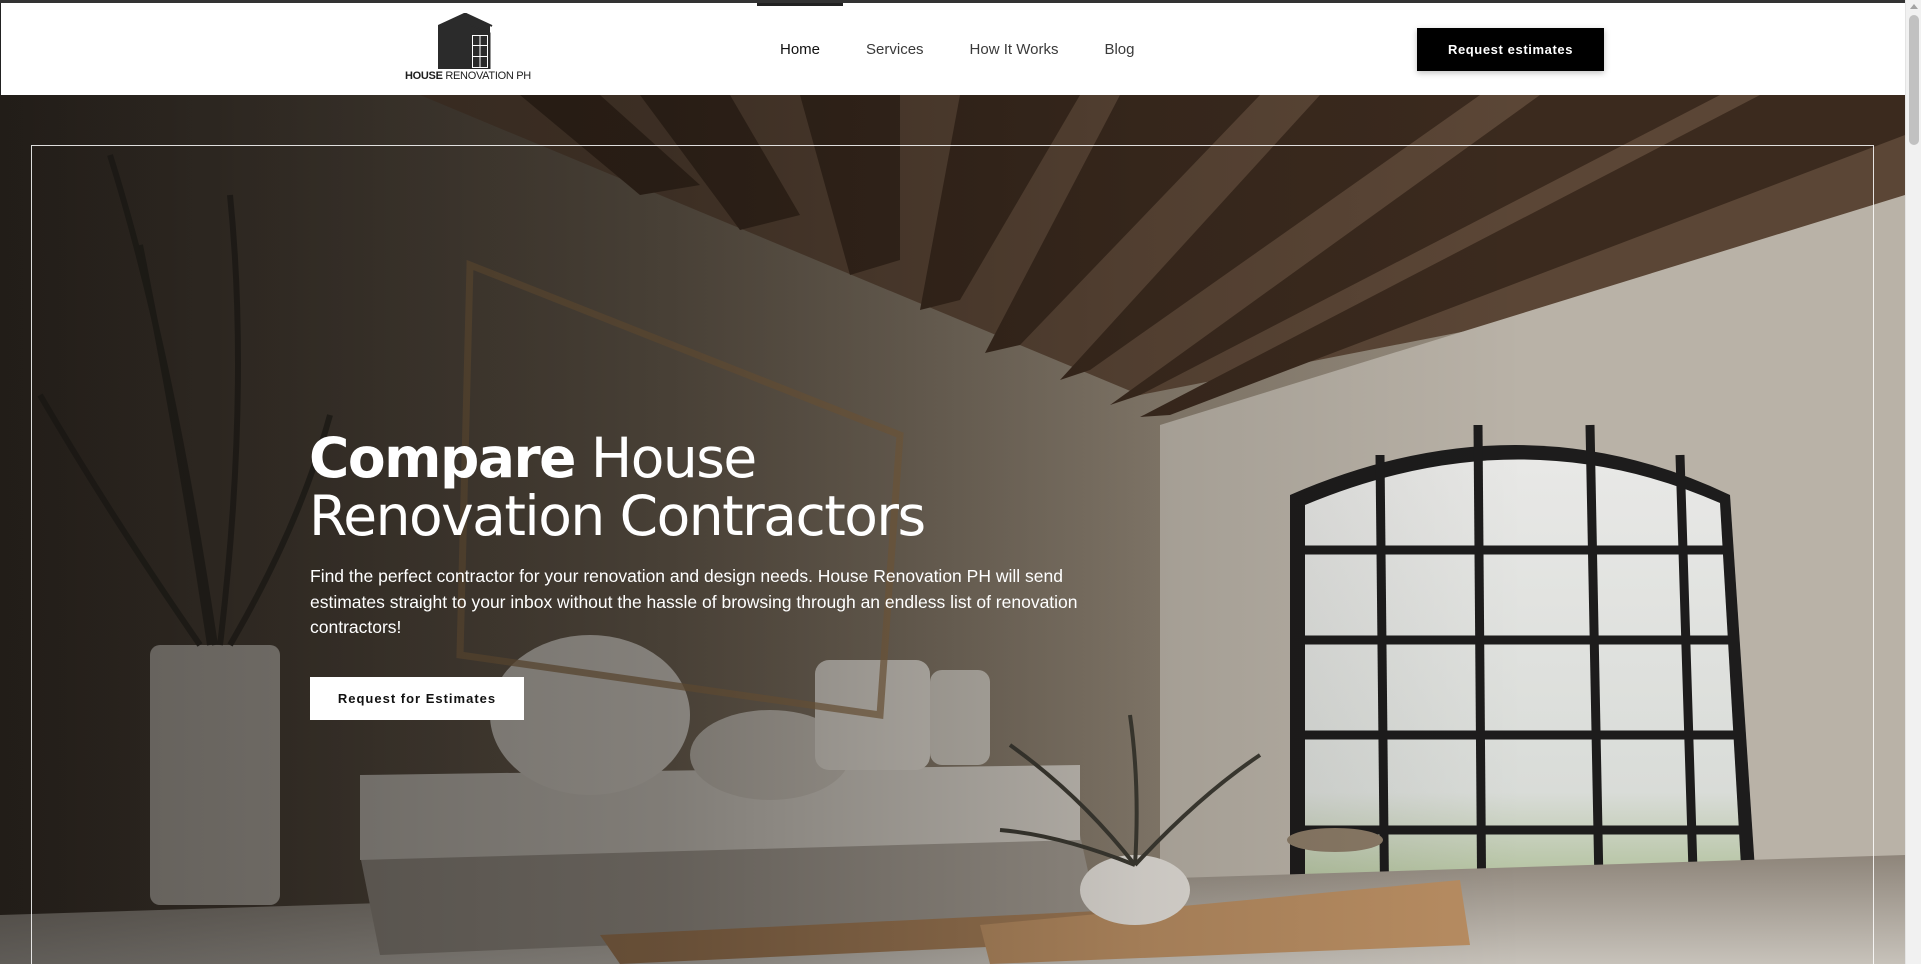 The image size is (1921, 964). I want to click on nav-how-it-works: How It Works, so click(1014, 49).